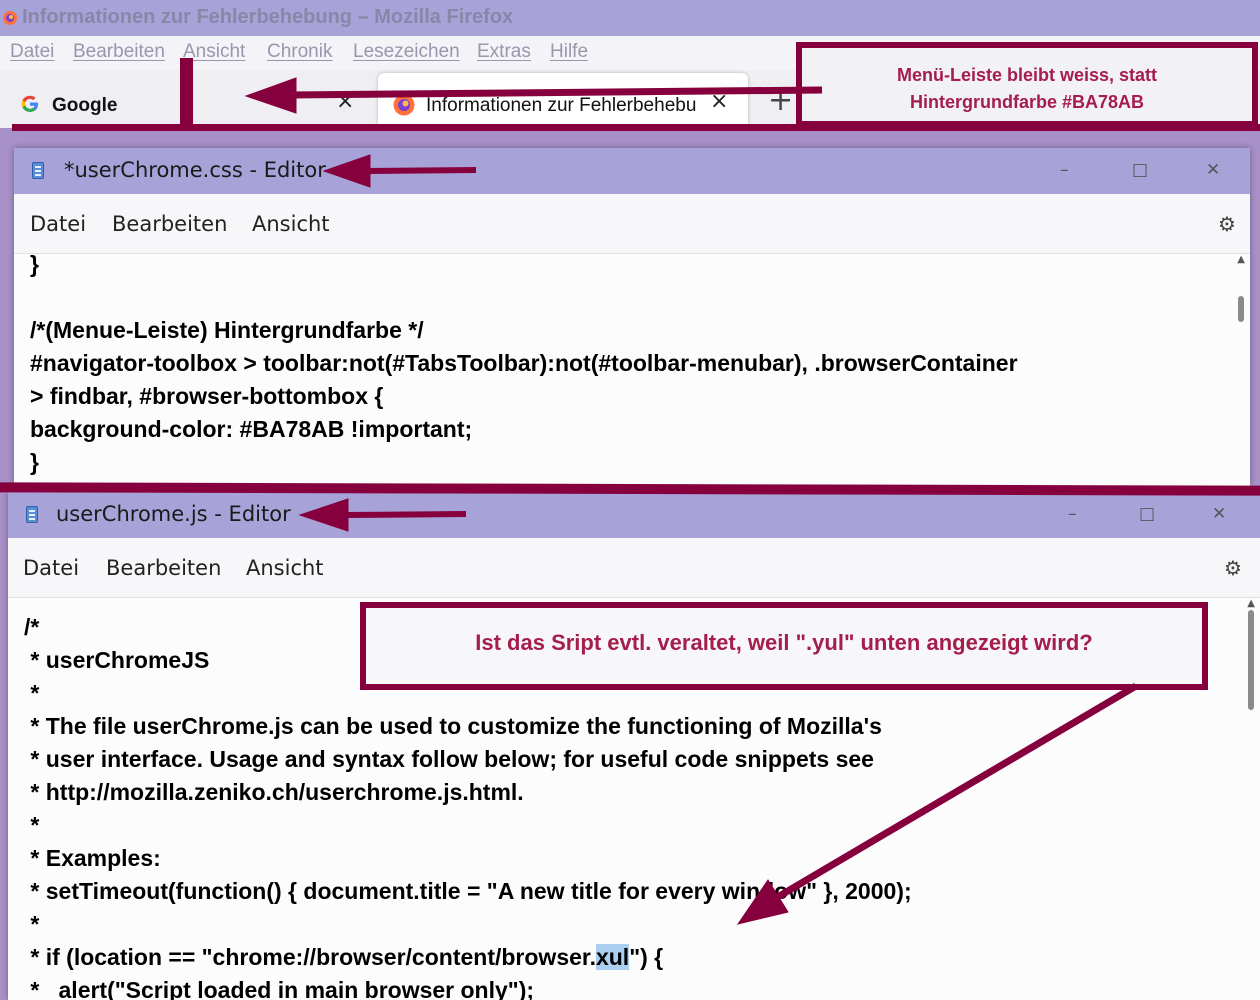 This screenshot has height=1000, width=1260. What do you see at coordinates (612, 957) in the screenshot?
I see `selected-text-xul: xul` at bounding box center [612, 957].